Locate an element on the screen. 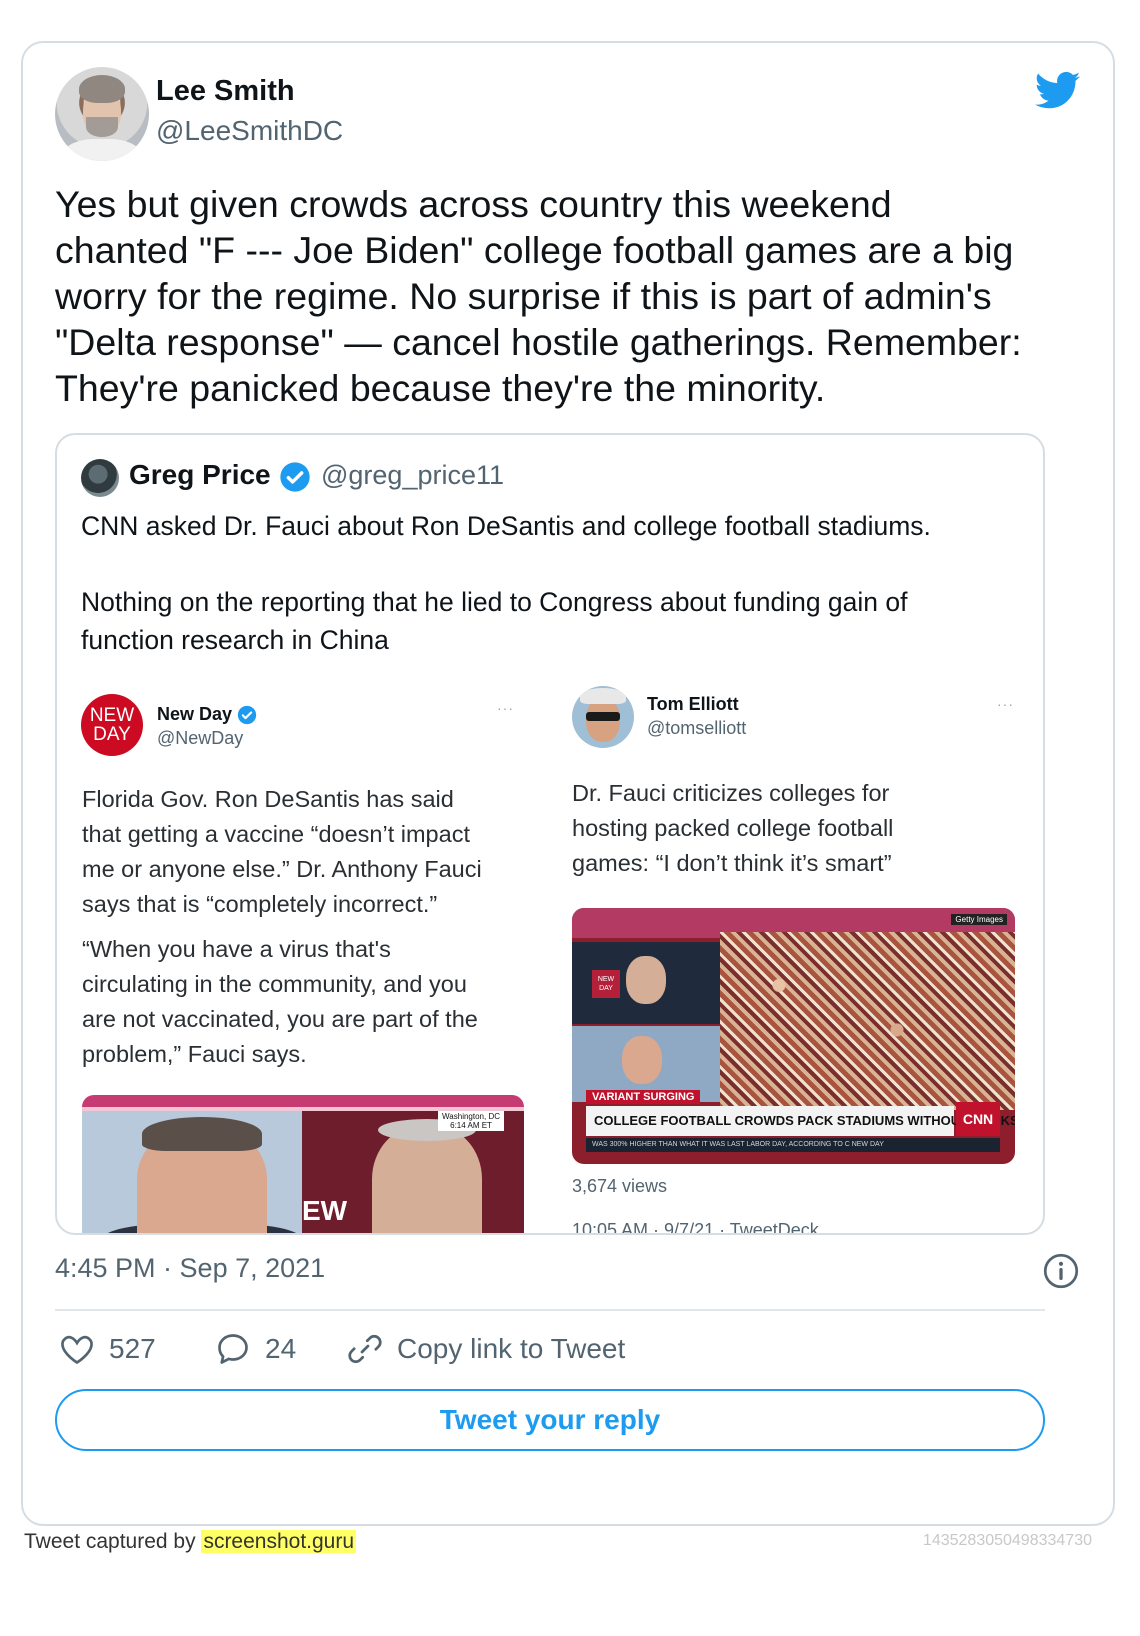  avatar-shirt is located at coordinates (102, 150).